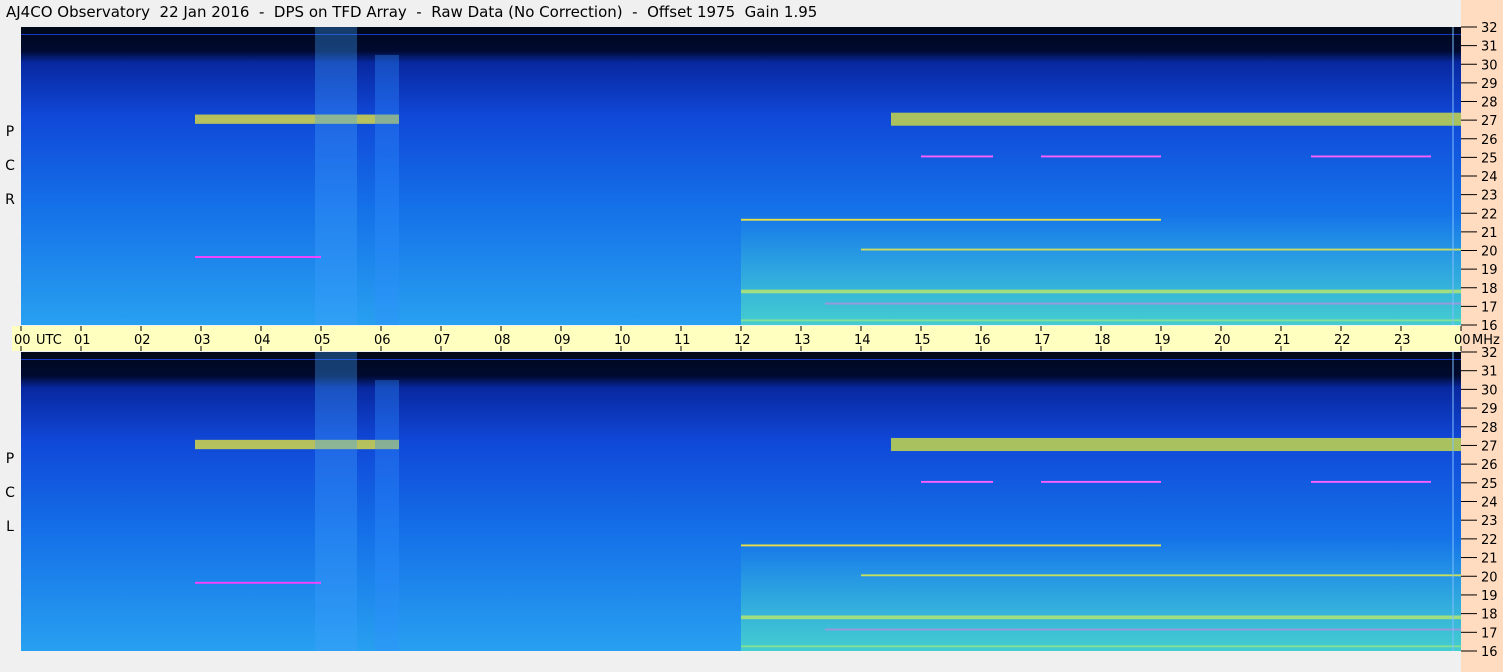 This screenshot has height=672, width=1503. What do you see at coordinates (862, 340) in the screenshot?
I see `time-tick-label: 14` at bounding box center [862, 340].